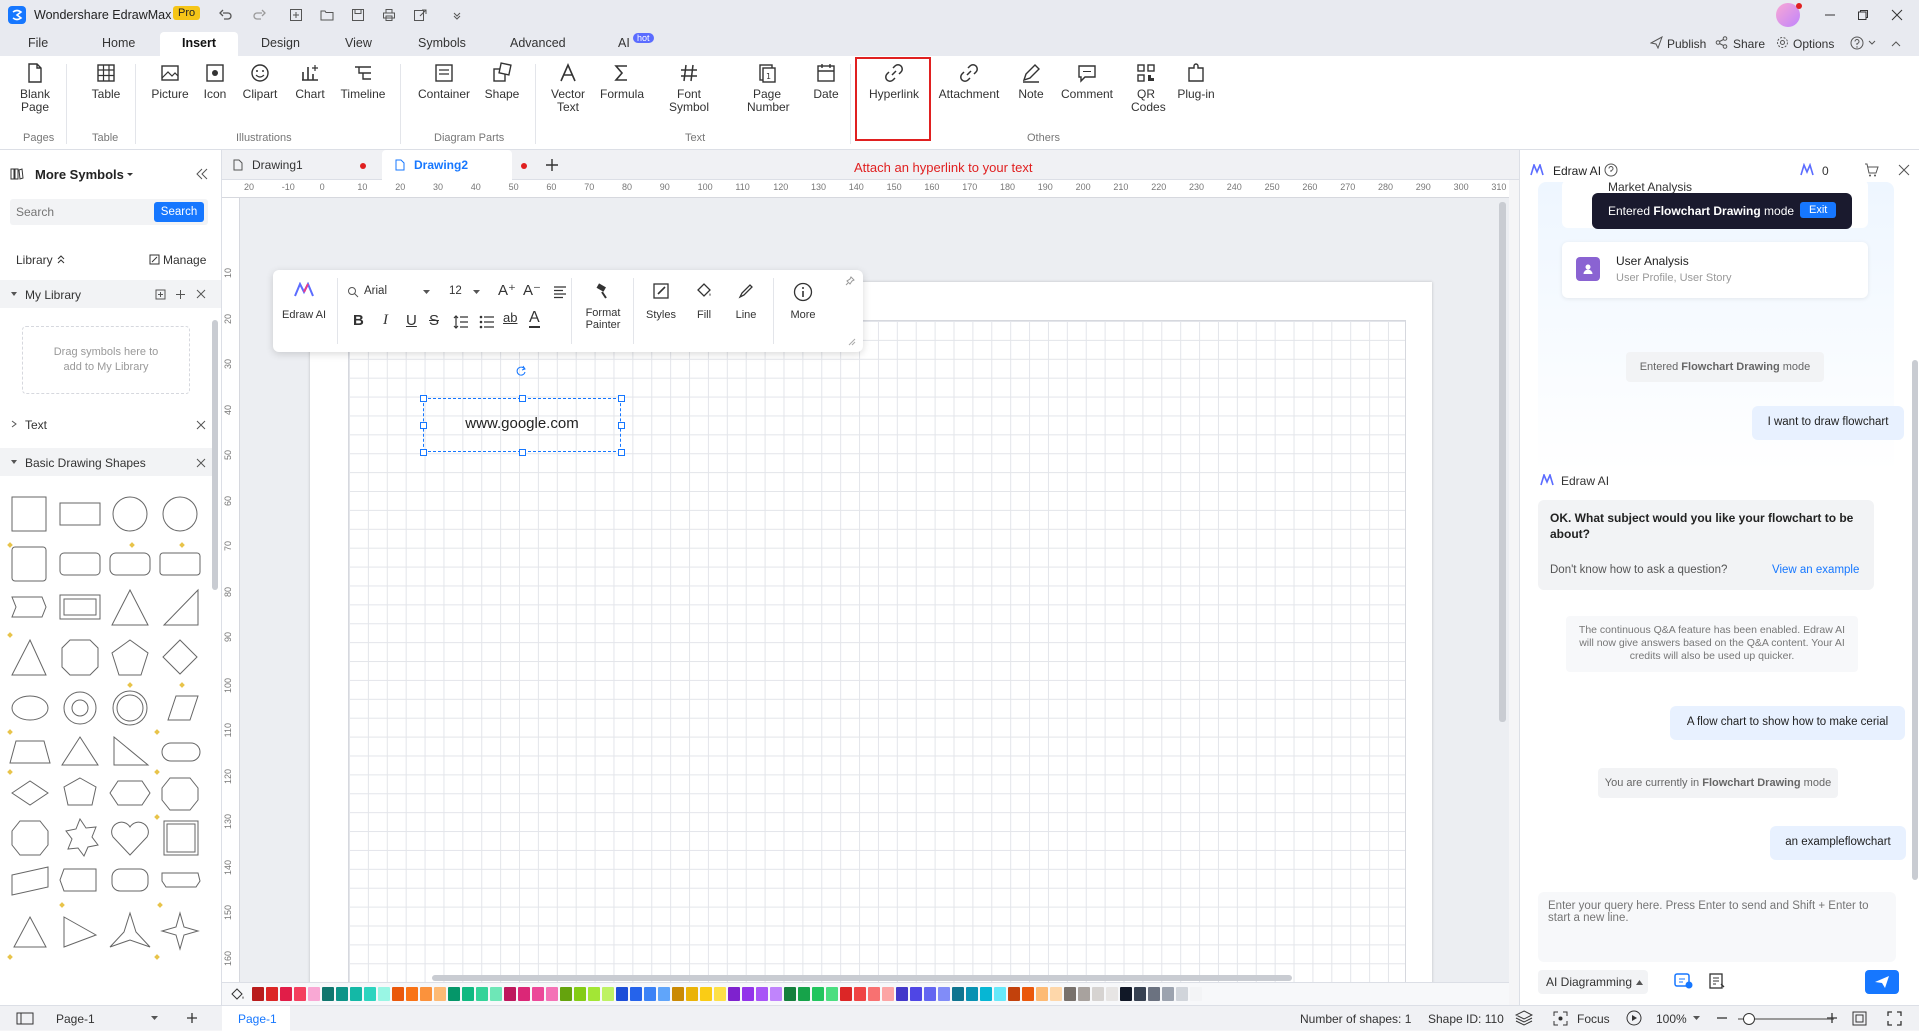 This screenshot has width=1919, height=1031. I want to click on picture-button: Picture, so click(170, 81).